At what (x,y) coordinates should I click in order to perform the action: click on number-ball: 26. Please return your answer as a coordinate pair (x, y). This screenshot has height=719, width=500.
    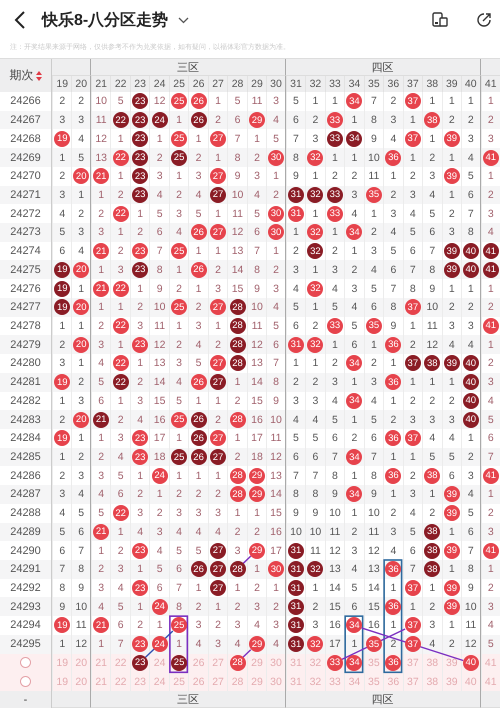
    Looking at the image, I should click on (198, 457).